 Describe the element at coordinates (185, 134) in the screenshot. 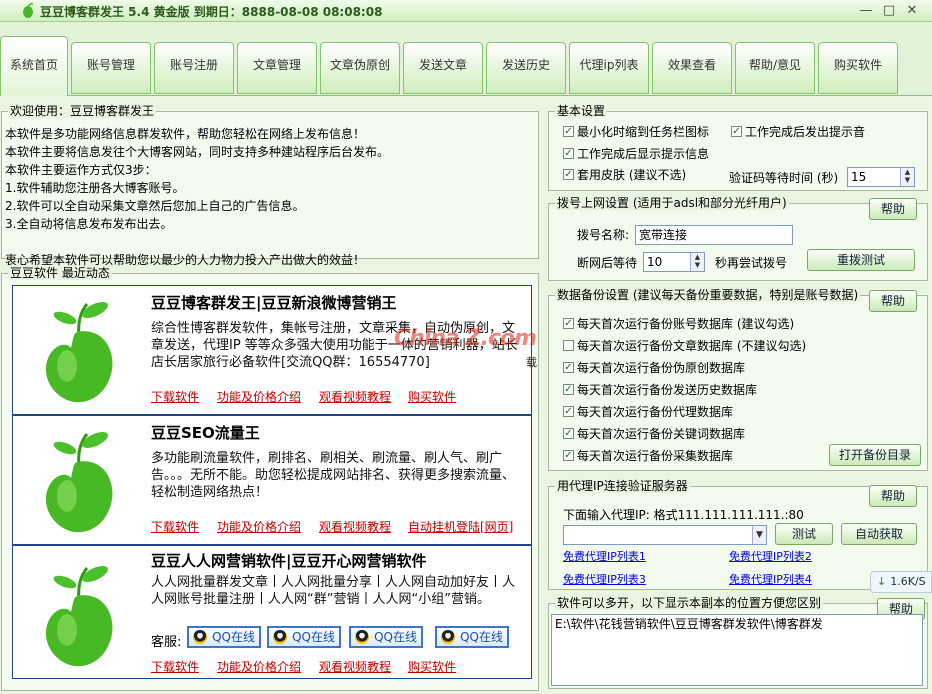

I see `welcome-line: 本软件是多功能网络信息群发软件，帮助您轻松在网络上发布信息！` at that location.